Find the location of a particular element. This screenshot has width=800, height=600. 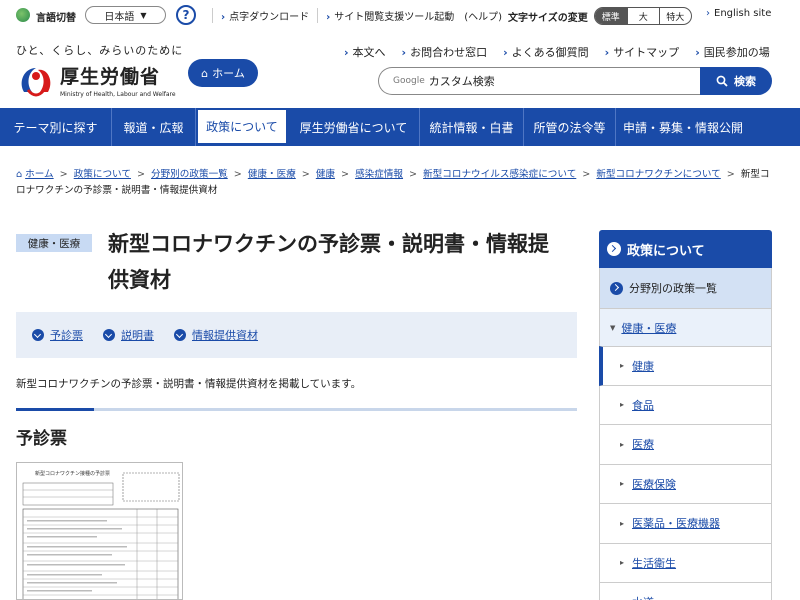

breadcrumb-covid: 新型コロナウイルス感染症について is located at coordinates (499, 174).